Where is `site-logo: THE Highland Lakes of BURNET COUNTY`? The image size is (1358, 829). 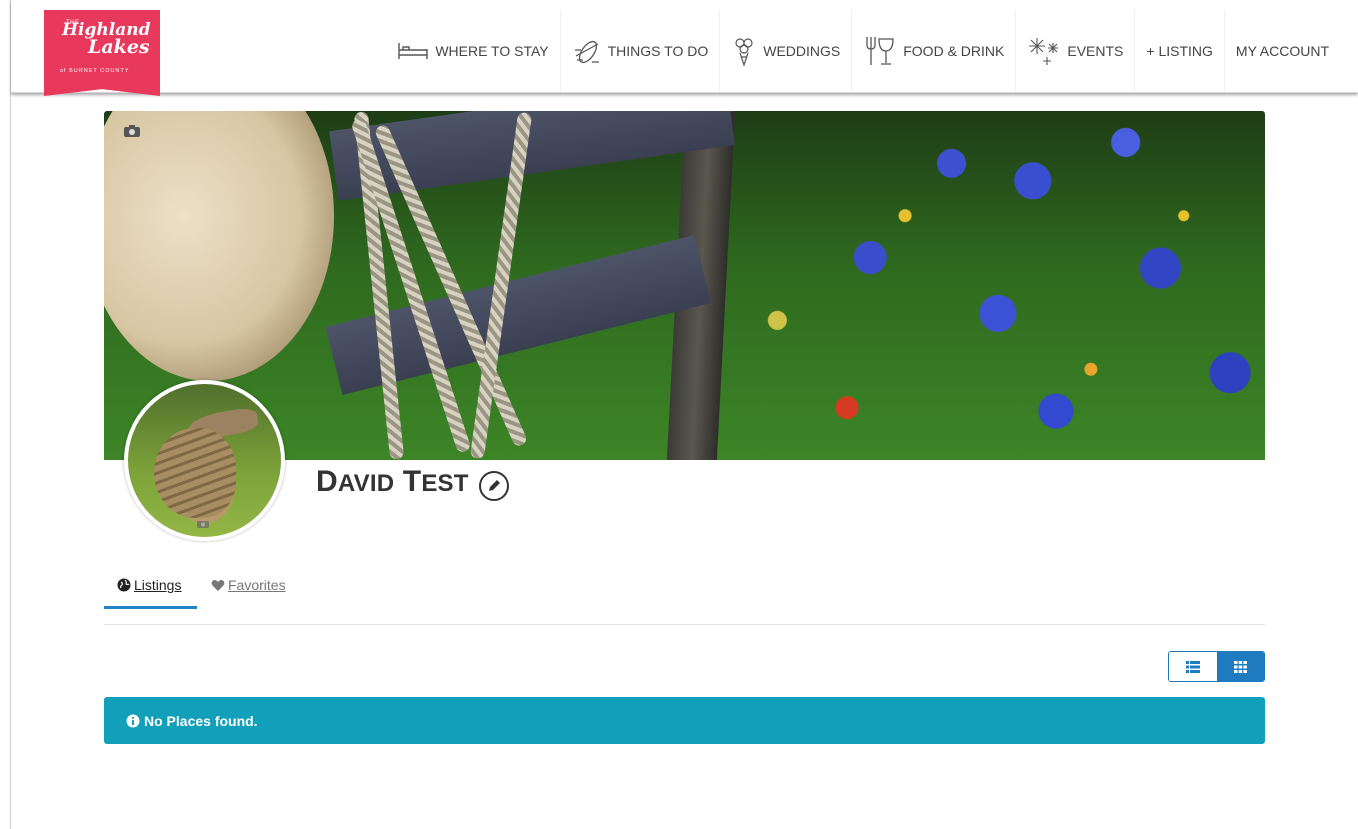
site-logo: THE Highland Lakes of BURNET COUNTY is located at coordinates (102, 53).